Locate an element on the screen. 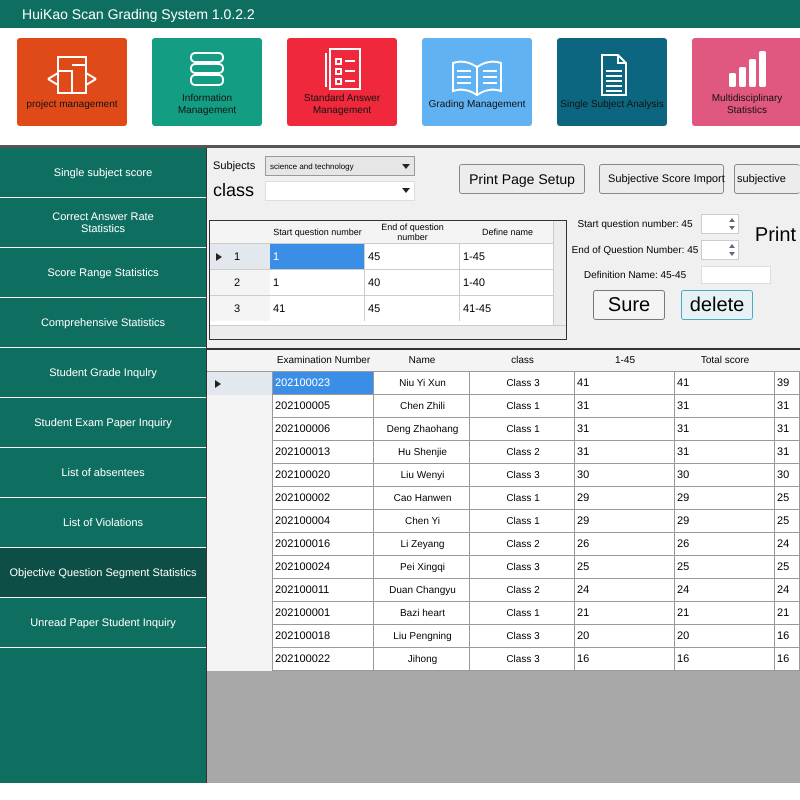 Image resolution: width=800 pixels, height=800 pixels. subject-dropdown: science and technology is located at coordinates (340, 166).